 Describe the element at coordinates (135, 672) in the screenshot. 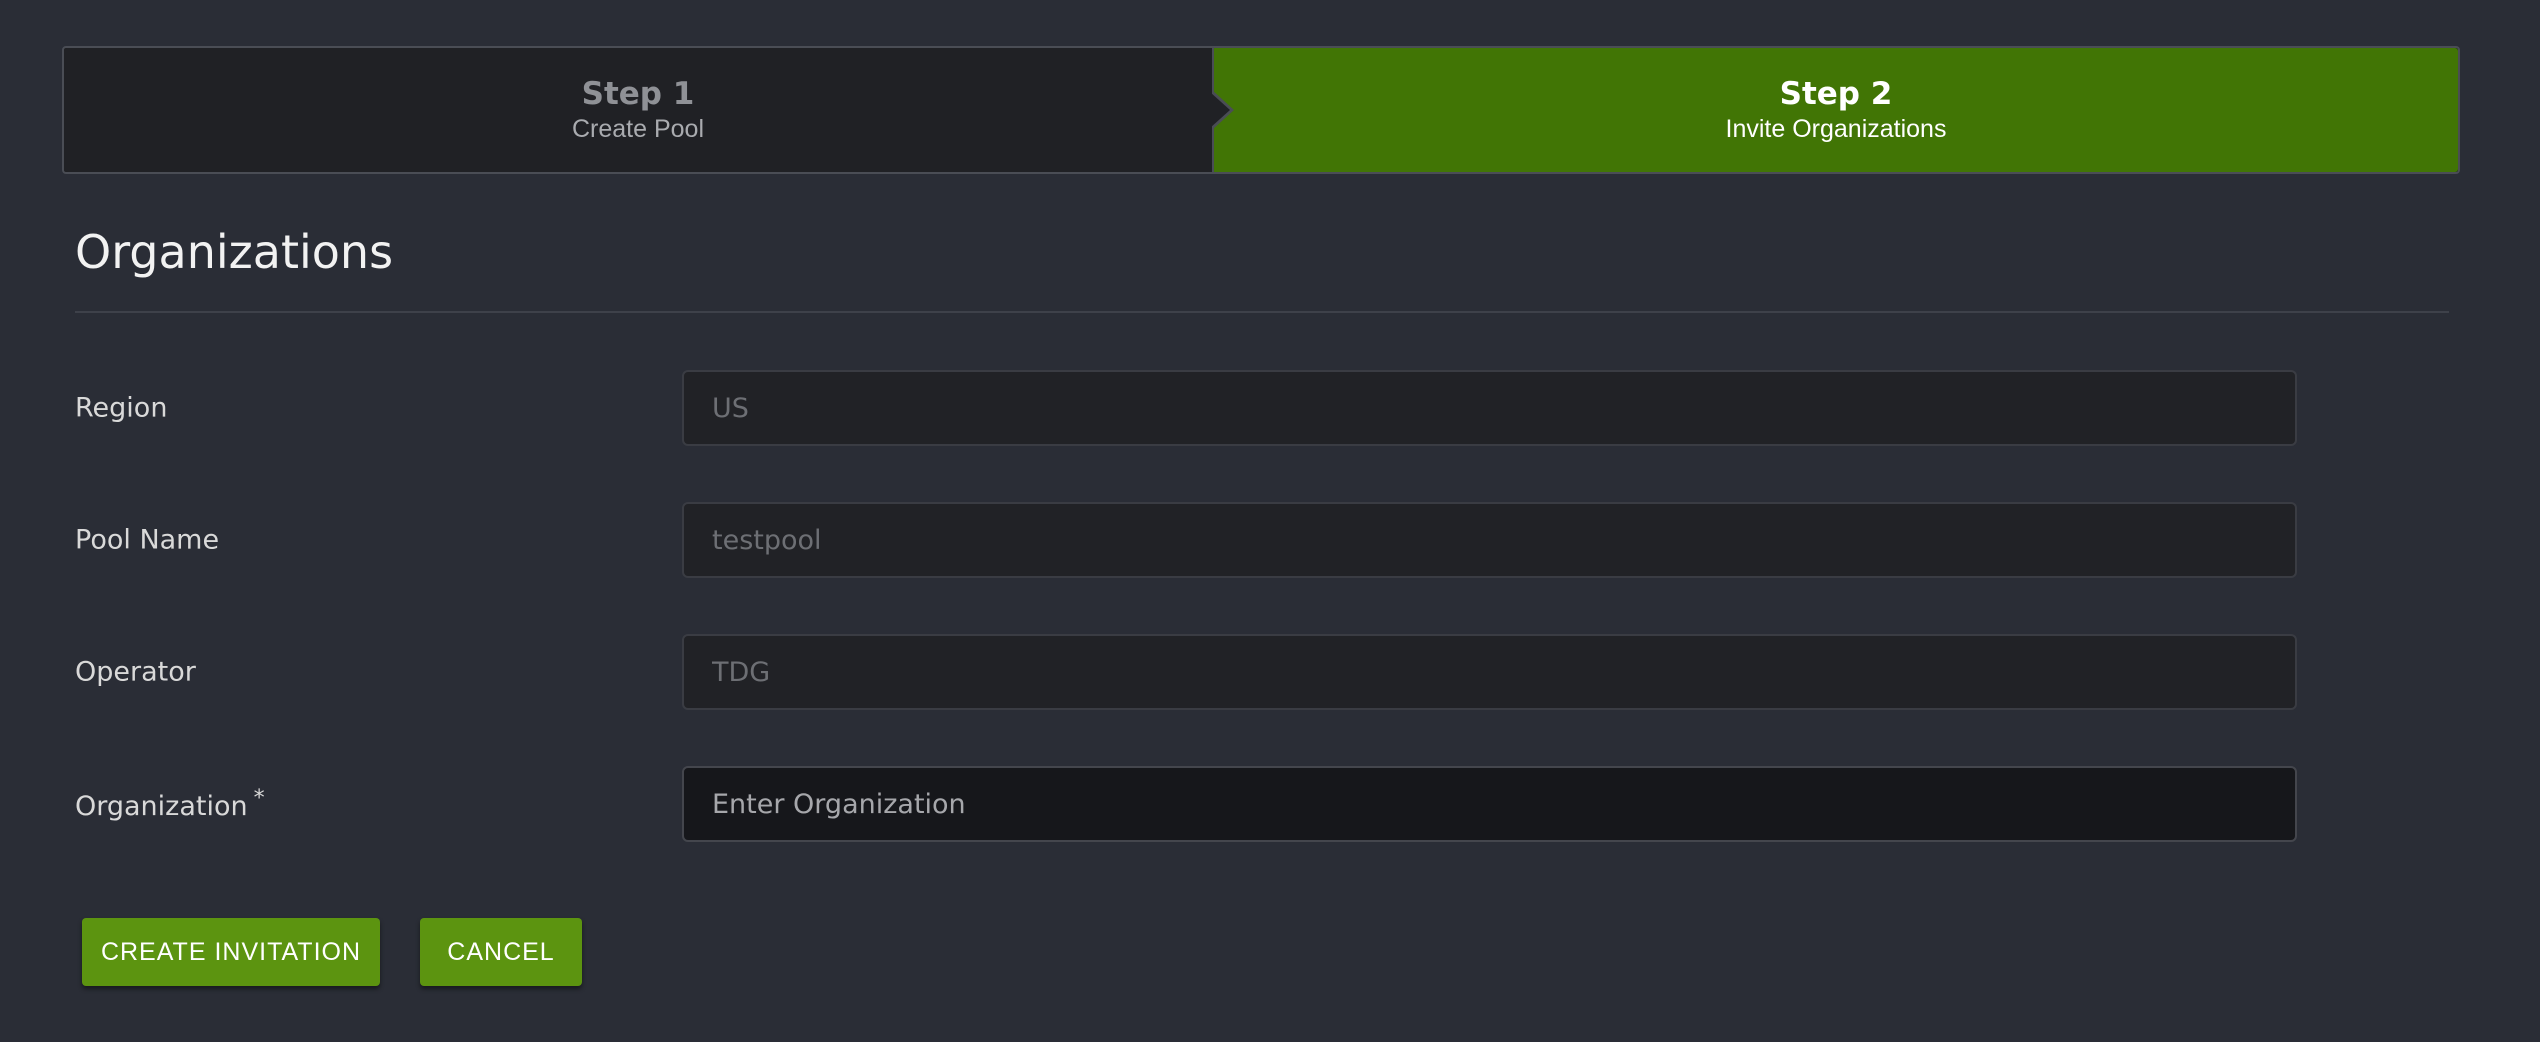

I see `operator-label: Operator` at that location.